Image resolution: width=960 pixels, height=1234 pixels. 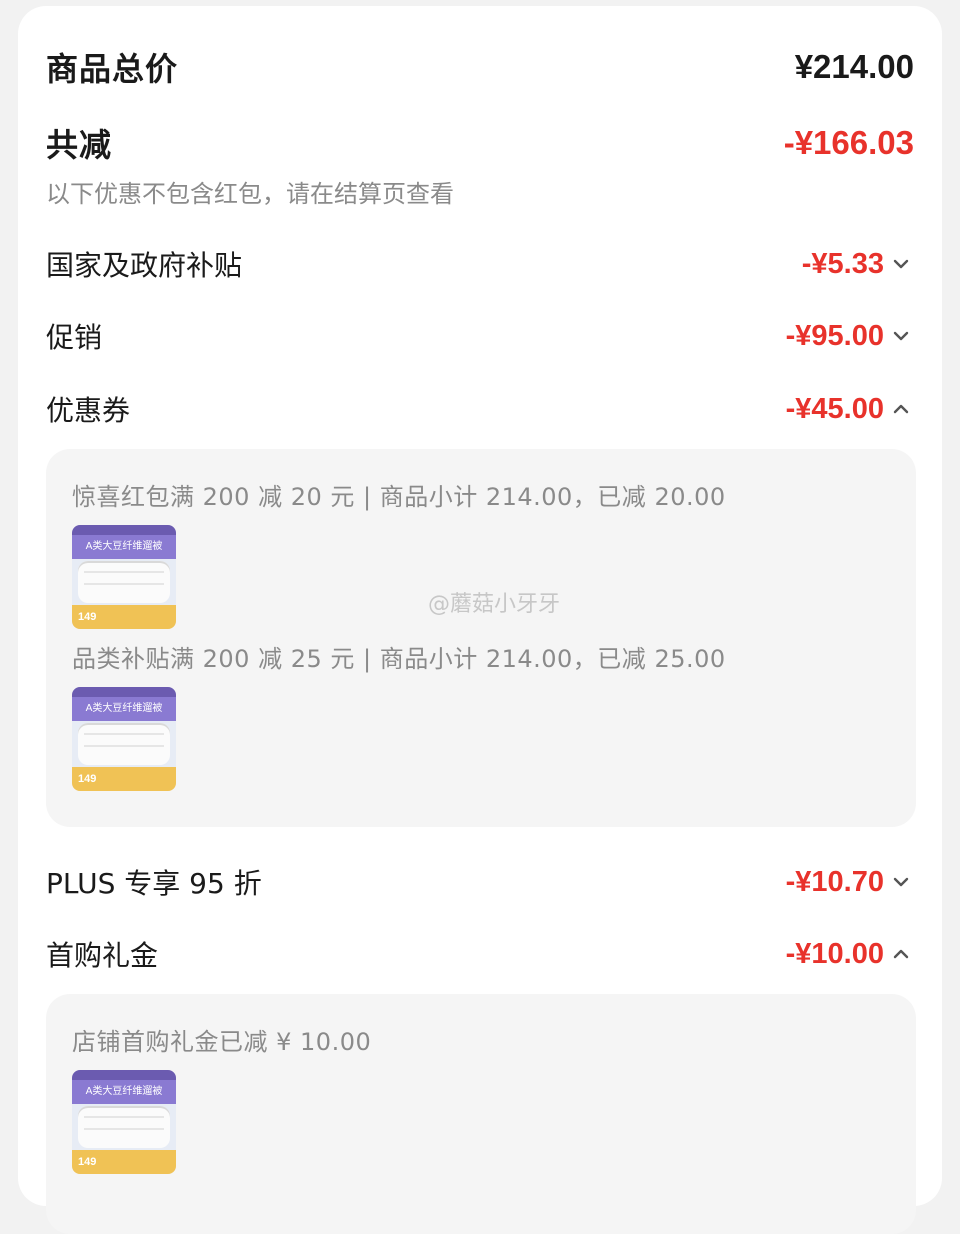 What do you see at coordinates (842, 263) in the screenshot?
I see `discount-value: -¥5.33` at bounding box center [842, 263].